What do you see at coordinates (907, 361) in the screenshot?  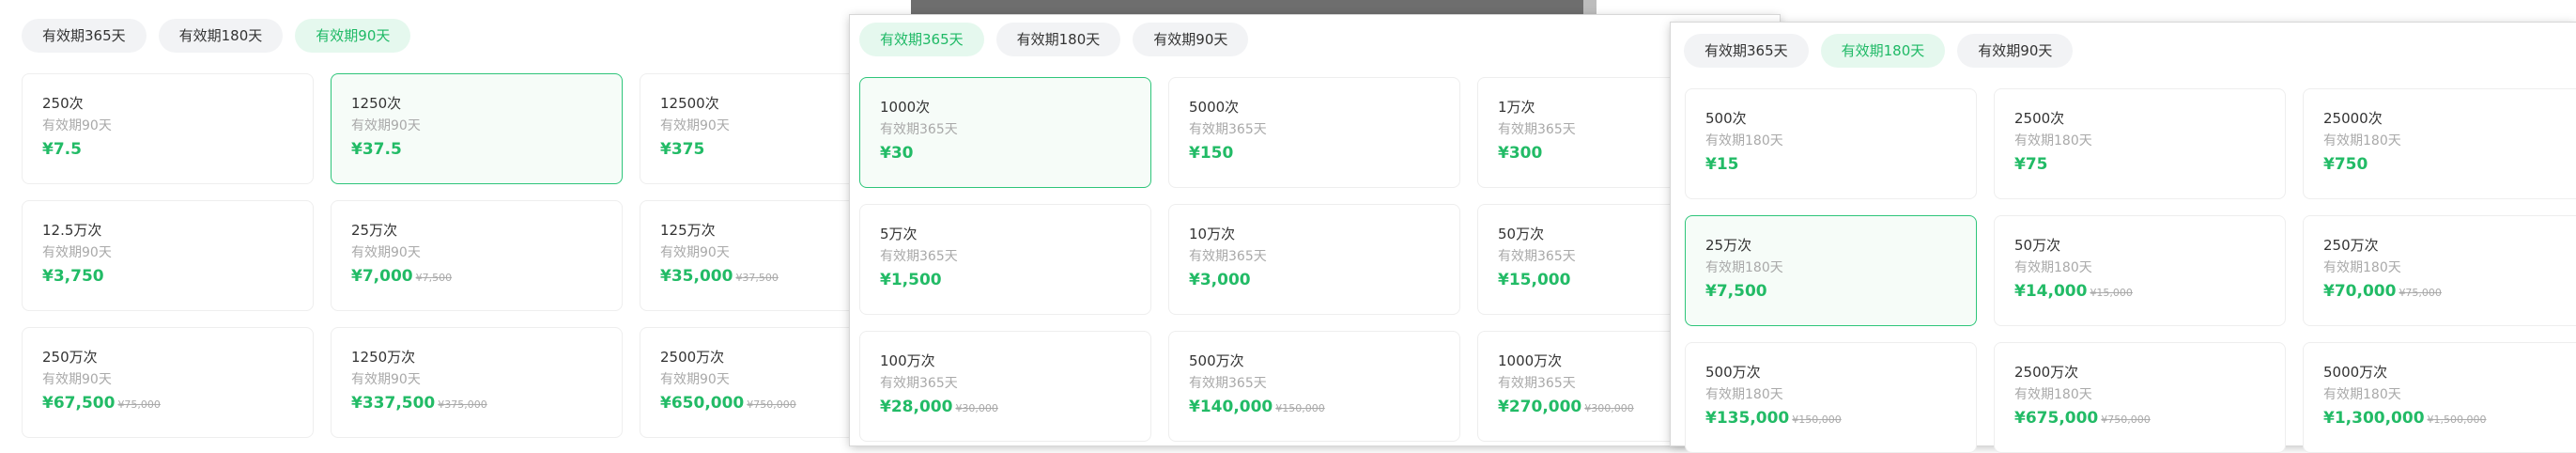 I see `package-count: 100万次` at bounding box center [907, 361].